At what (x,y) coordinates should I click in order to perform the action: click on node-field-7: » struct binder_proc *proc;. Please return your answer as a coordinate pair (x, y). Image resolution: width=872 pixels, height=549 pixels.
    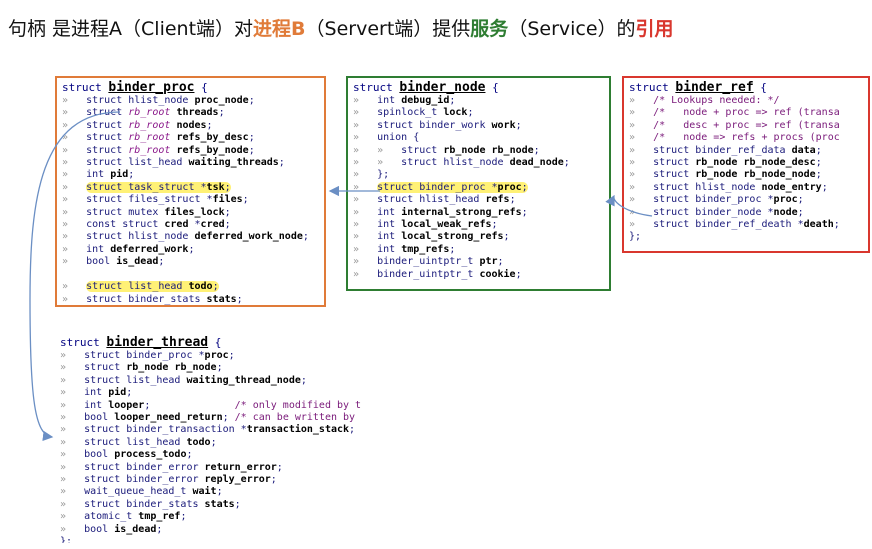
    Looking at the image, I should click on (478, 187).